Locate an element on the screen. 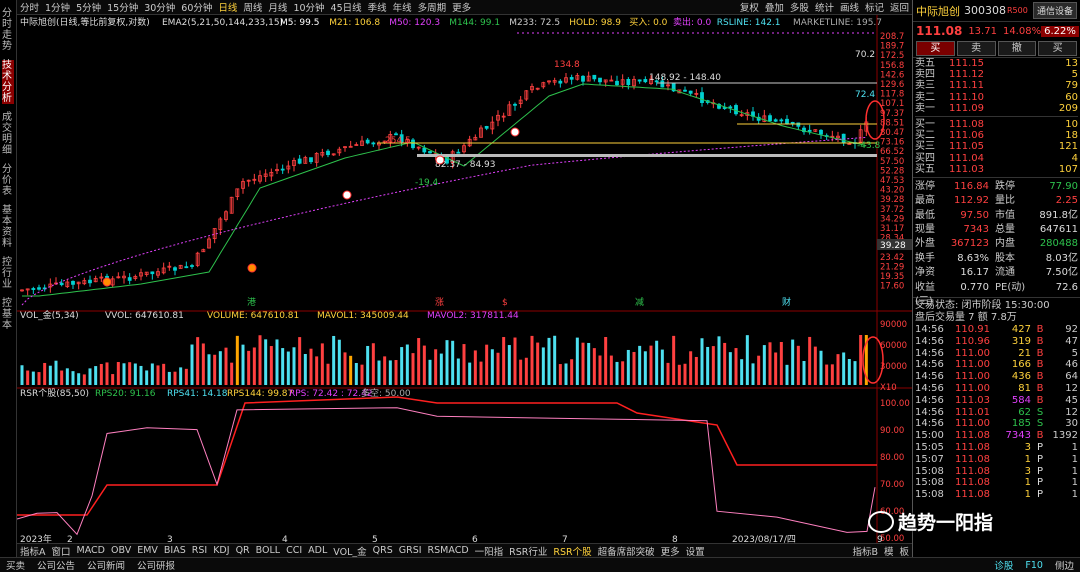 This screenshot has height=572, width=1080. period-tab-13: 多周期 is located at coordinates (432, 7).